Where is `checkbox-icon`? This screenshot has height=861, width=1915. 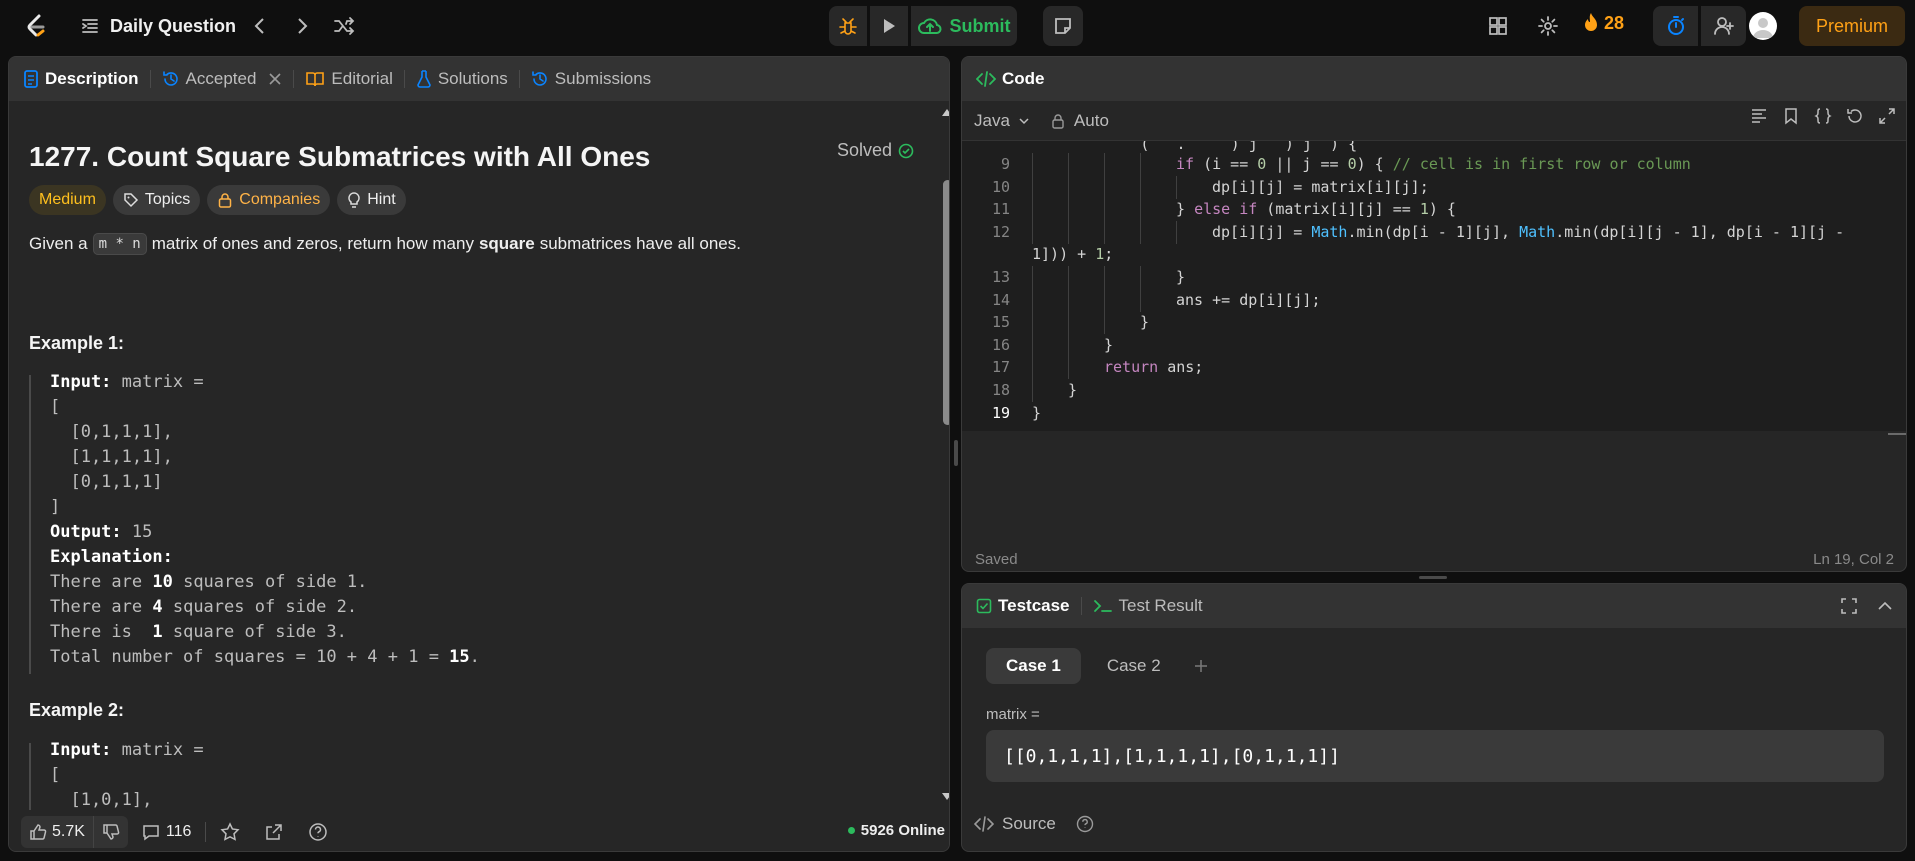
checkbox-icon is located at coordinates (984, 606).